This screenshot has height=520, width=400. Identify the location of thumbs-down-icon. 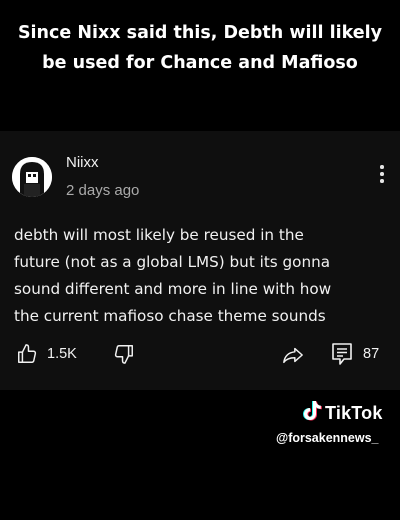
(124, 354).